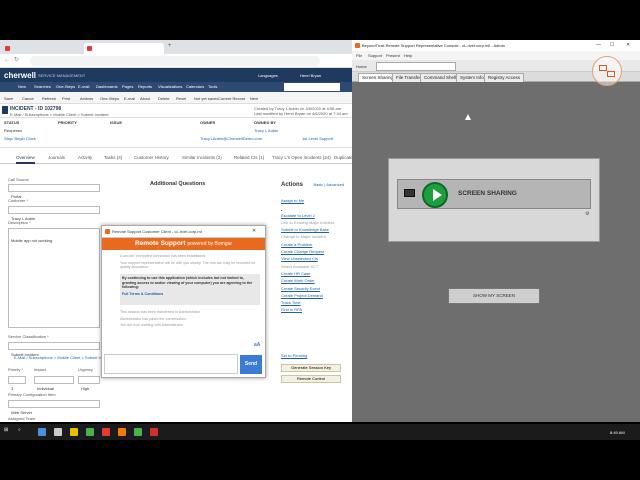  What do you see at coordinates (54, 349) in the screenshot?
I see `service-field: Submit Incident` at bounding box center [54, 349].